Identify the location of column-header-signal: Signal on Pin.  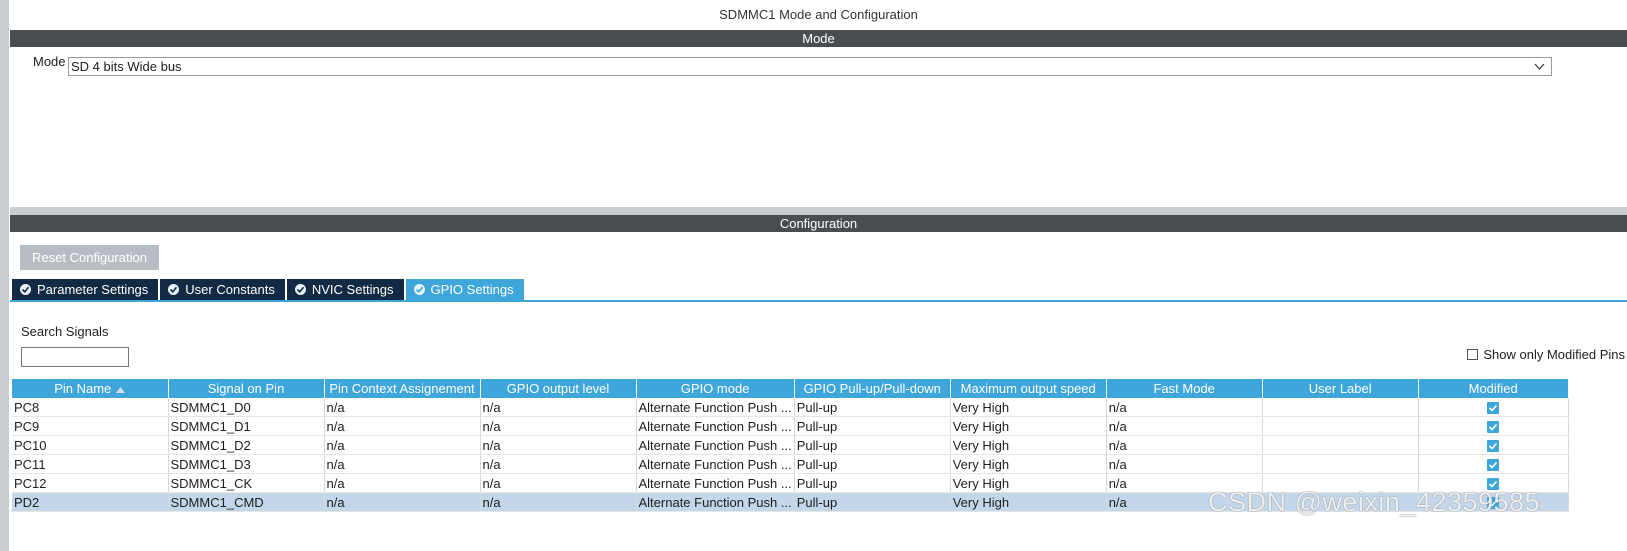
(246, 388).